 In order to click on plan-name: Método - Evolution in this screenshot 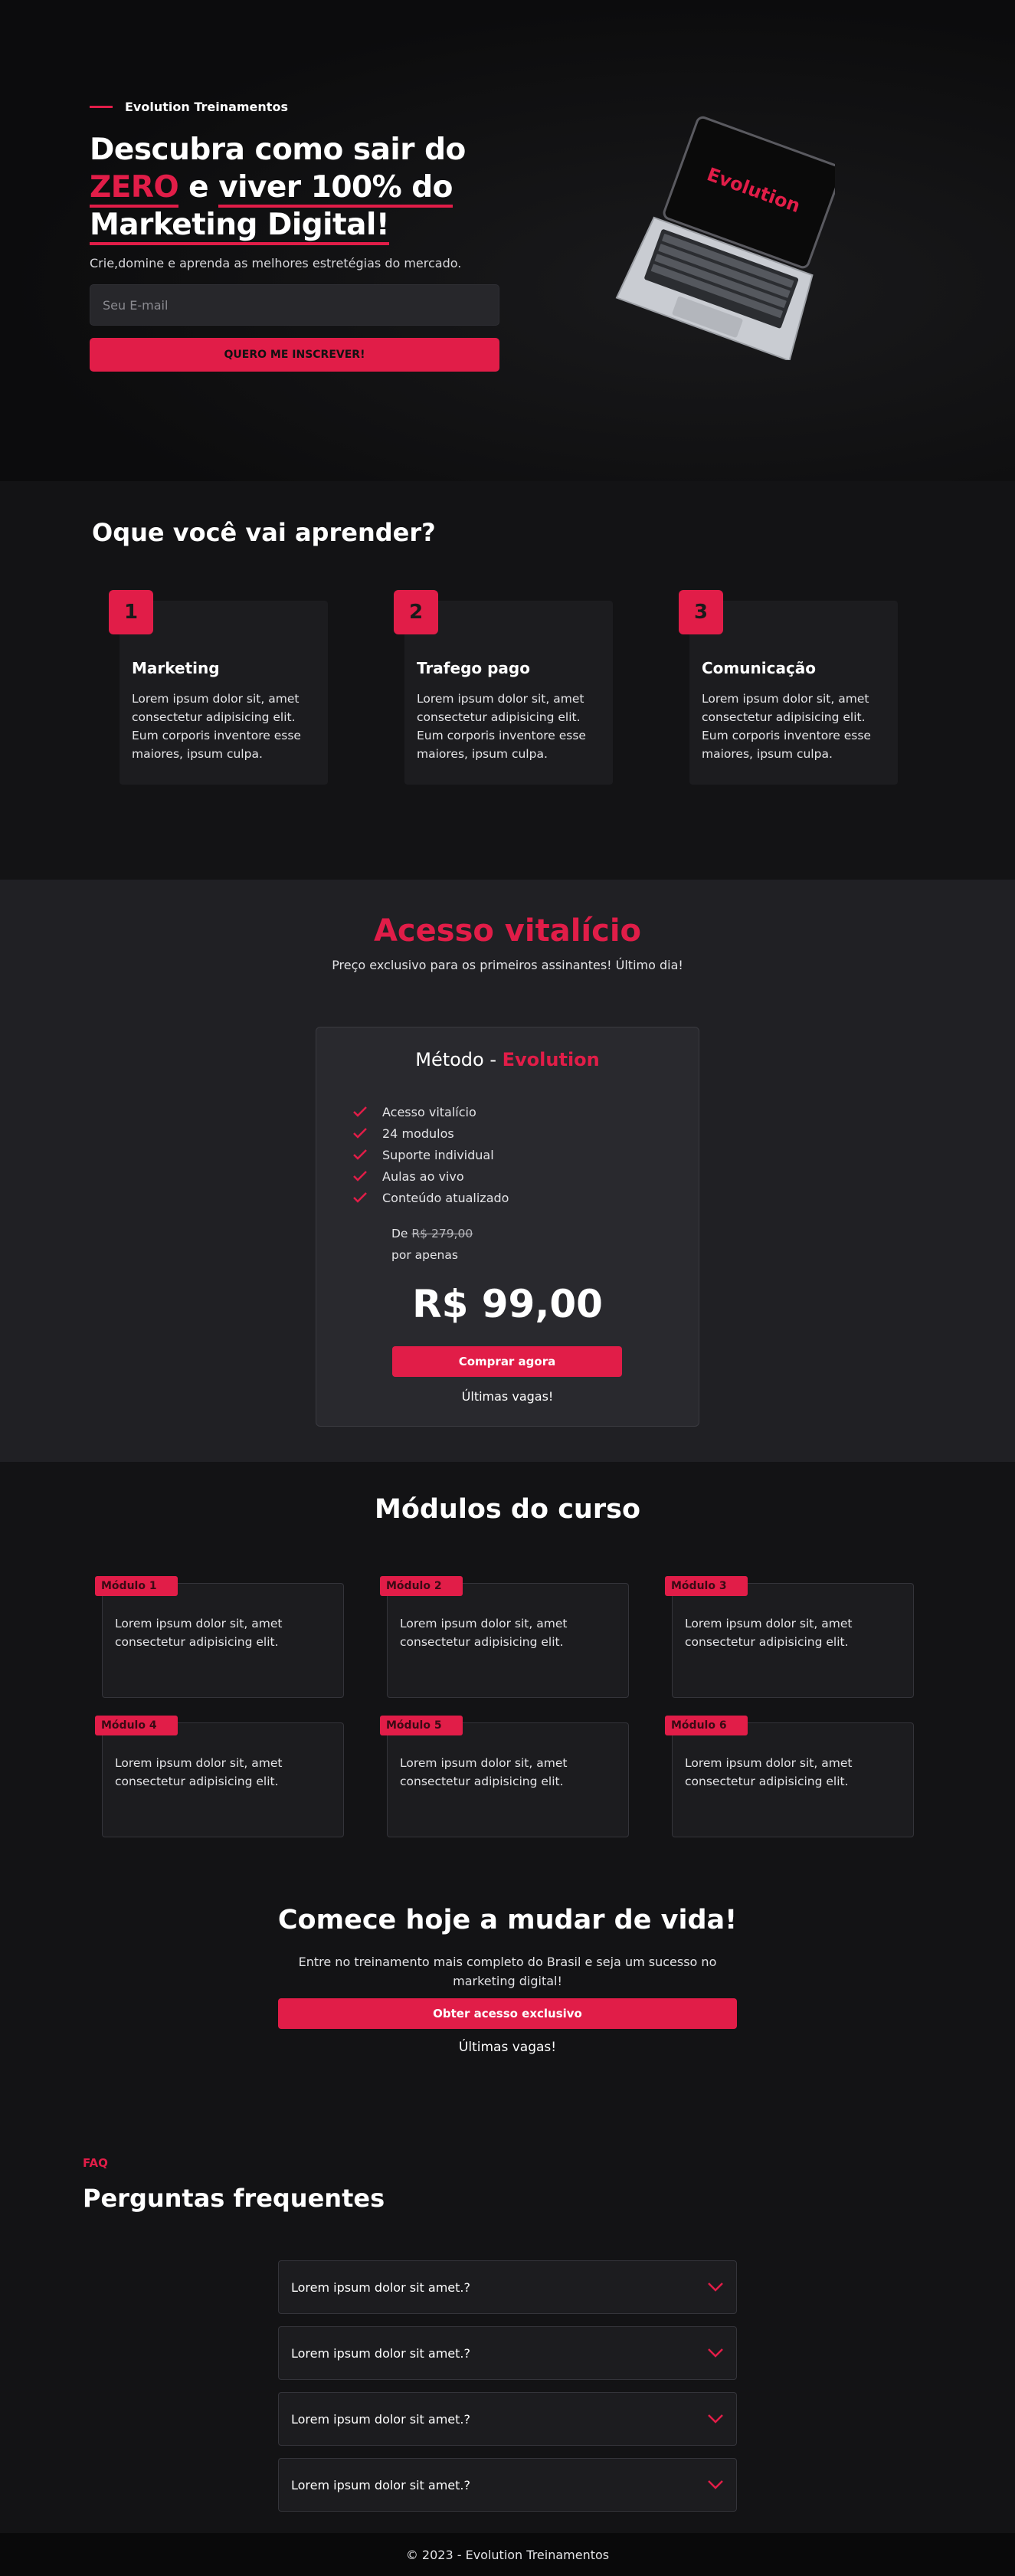, I will do `click(508, 1059)`.